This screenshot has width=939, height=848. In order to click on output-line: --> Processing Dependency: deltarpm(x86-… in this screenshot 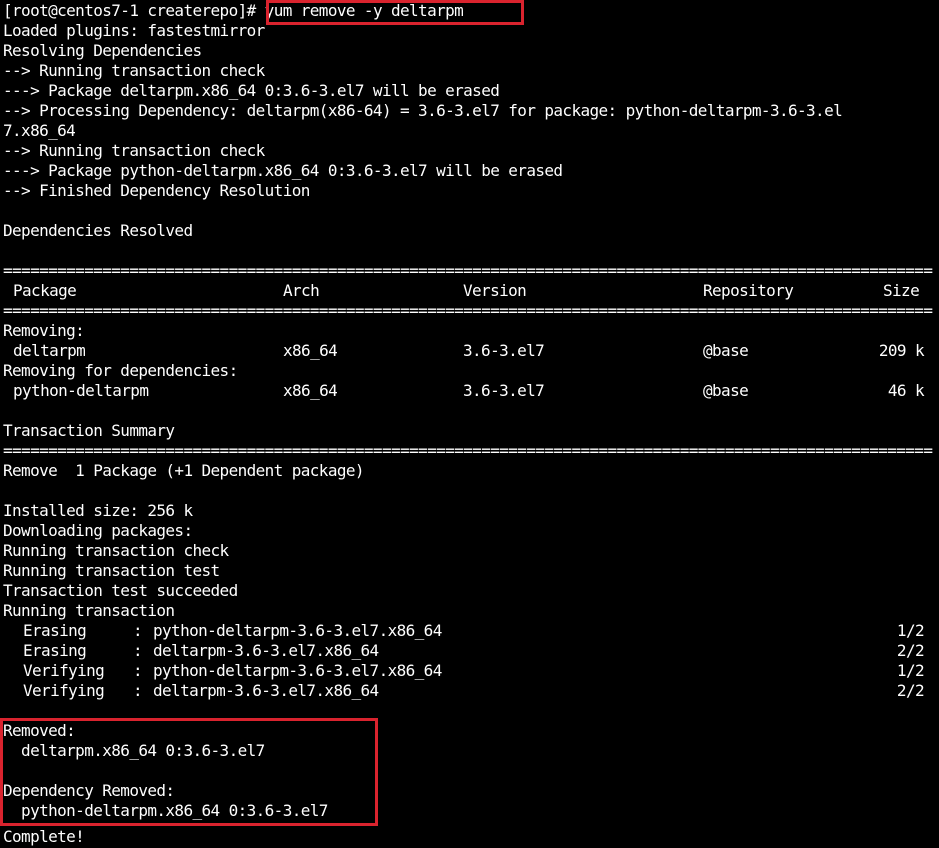, I will do `click(423, 110)`.